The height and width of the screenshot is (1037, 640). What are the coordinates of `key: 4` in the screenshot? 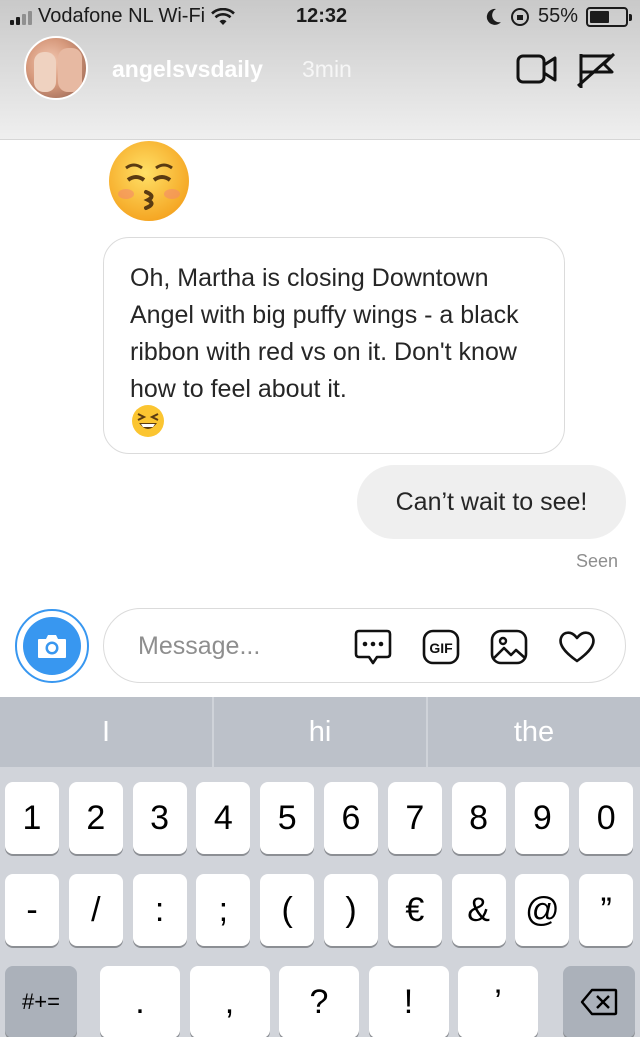 It's located at (223, 818).